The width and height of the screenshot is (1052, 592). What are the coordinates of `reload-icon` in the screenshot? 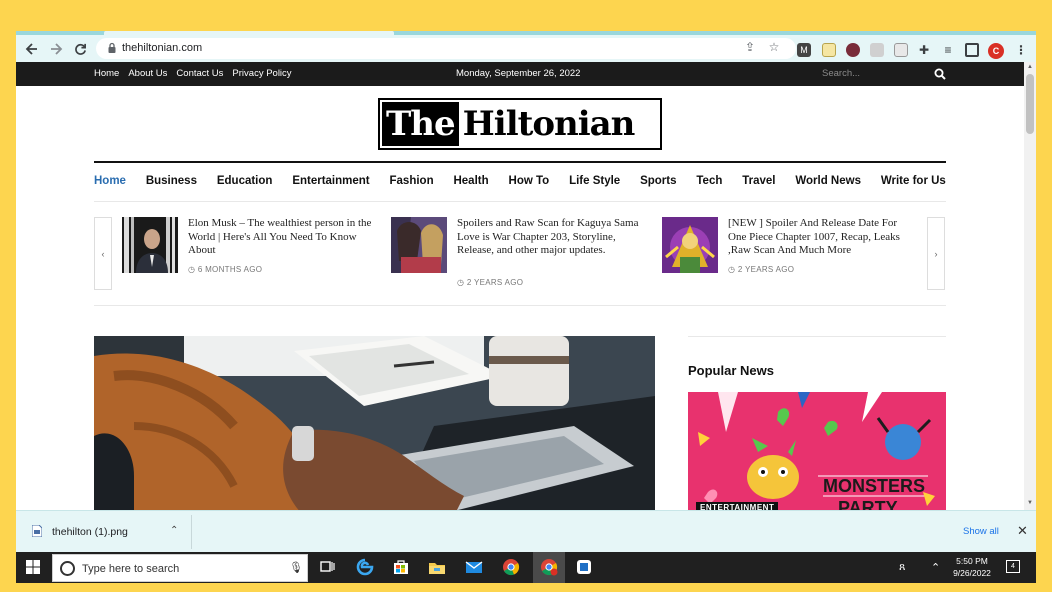 It's located at (80, 49).